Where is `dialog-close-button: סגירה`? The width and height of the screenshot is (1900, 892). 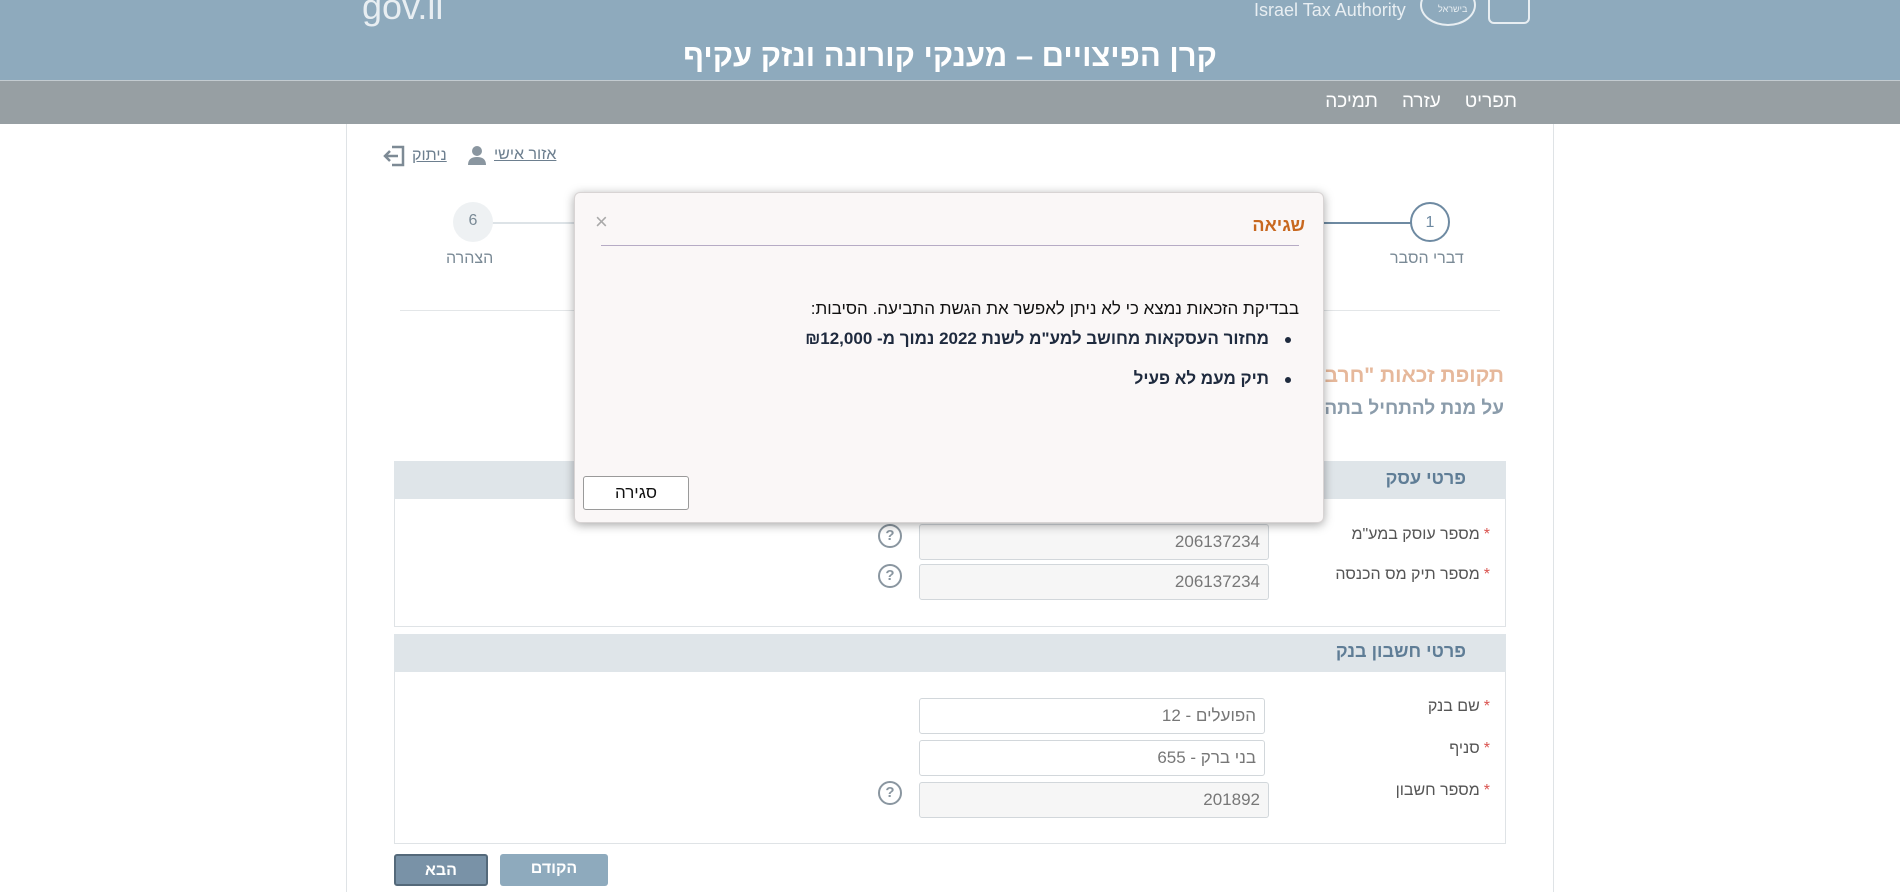 dialog-close-button: סגירה is located at coordinates (636, 493).